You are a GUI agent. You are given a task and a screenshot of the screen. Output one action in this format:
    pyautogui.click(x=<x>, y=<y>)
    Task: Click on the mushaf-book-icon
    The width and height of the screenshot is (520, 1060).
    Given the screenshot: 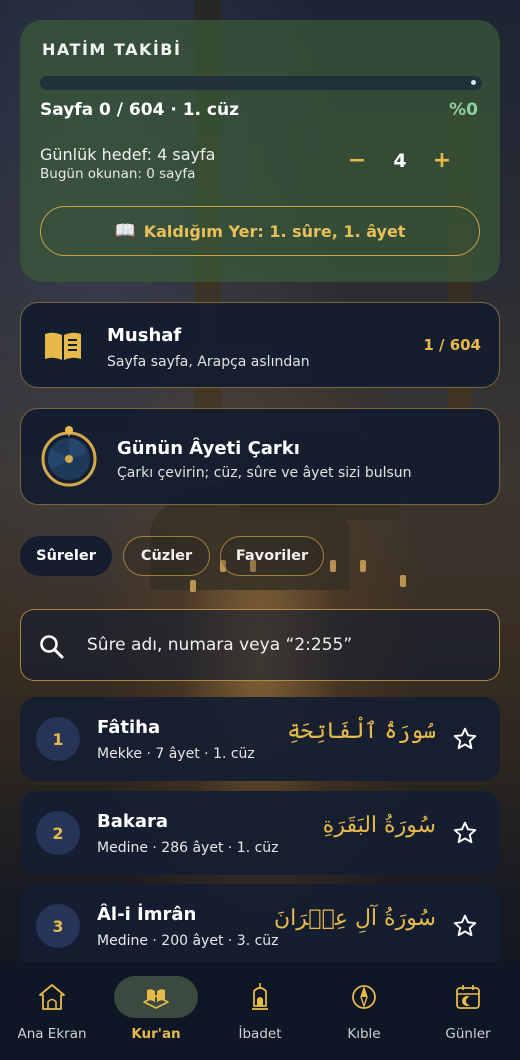 What is the action you would take?
    pyautogui.click(x=63, y=346)
    